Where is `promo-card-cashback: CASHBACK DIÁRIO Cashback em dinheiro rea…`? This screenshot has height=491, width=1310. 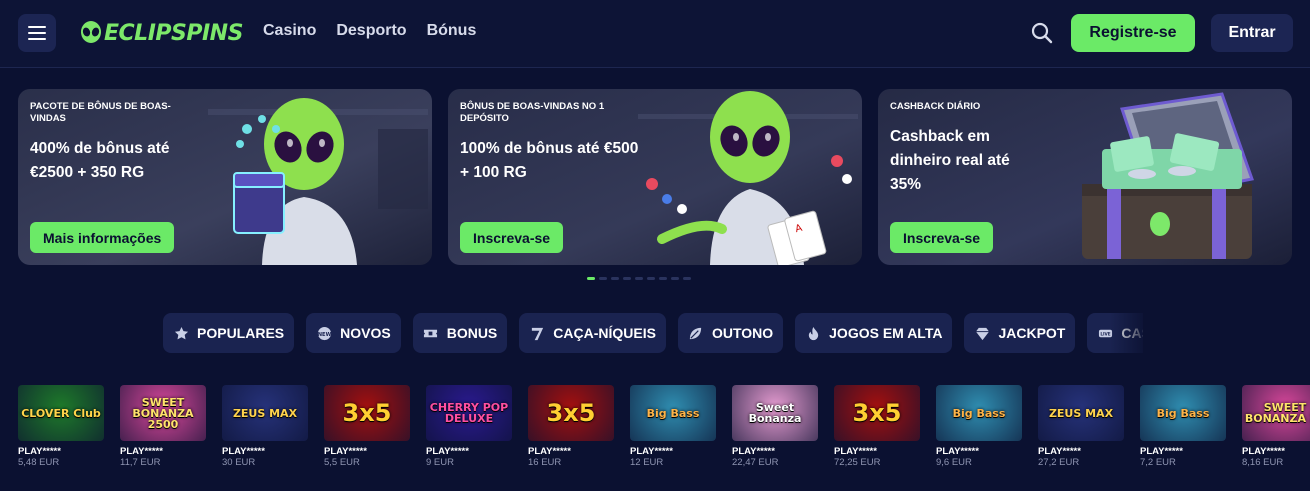
promo-card-cashback: CASHBACK DIÁRIO Cashback em dinheiro rea… is located at coordinates (1085, 177).